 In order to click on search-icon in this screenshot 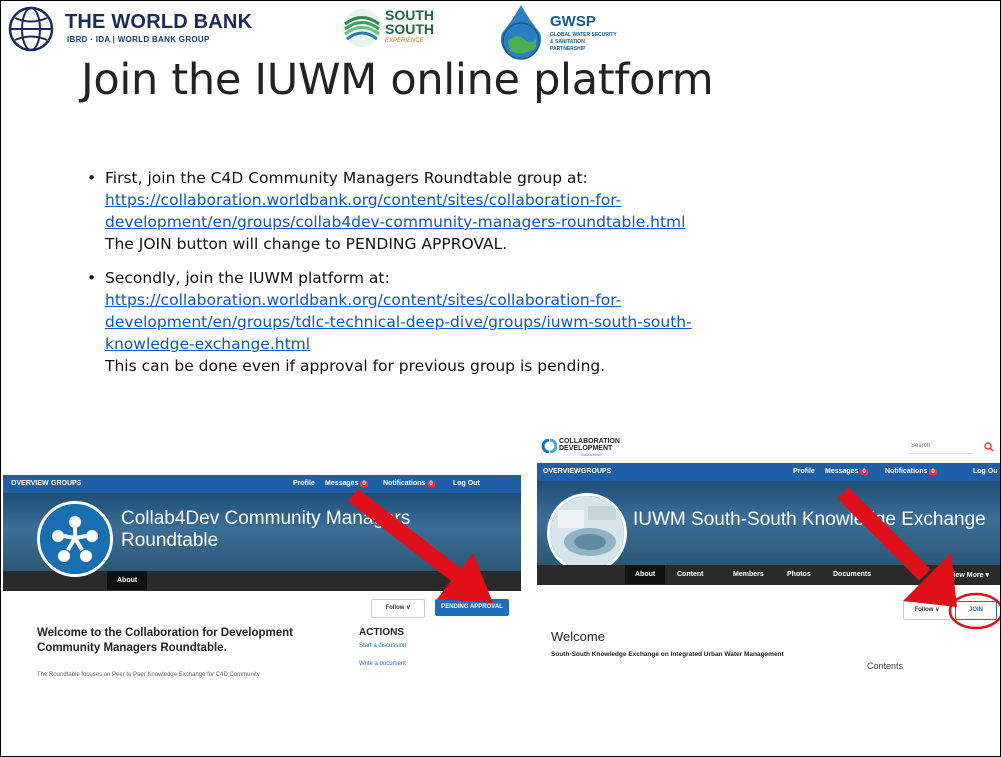, I will do `click(989, 447)`.